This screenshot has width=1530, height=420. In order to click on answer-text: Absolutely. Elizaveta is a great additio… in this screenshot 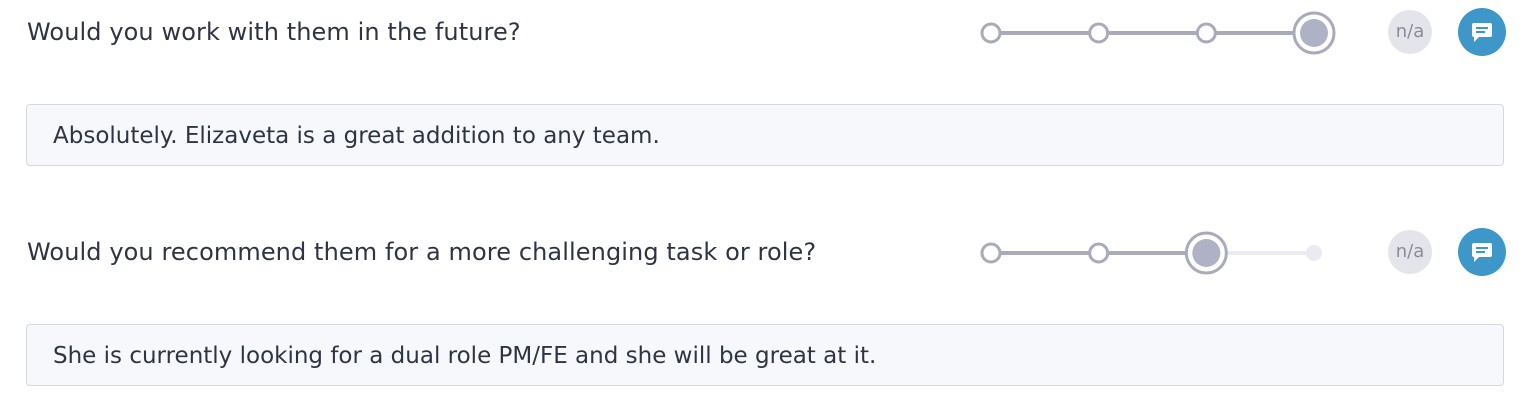, I will do `click(356, 136)`.